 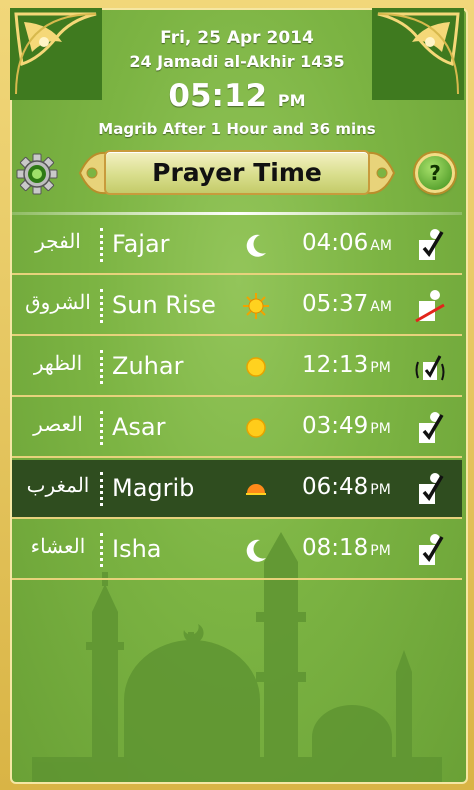 I want to click on gear-icon, so click(x=37, y=174).